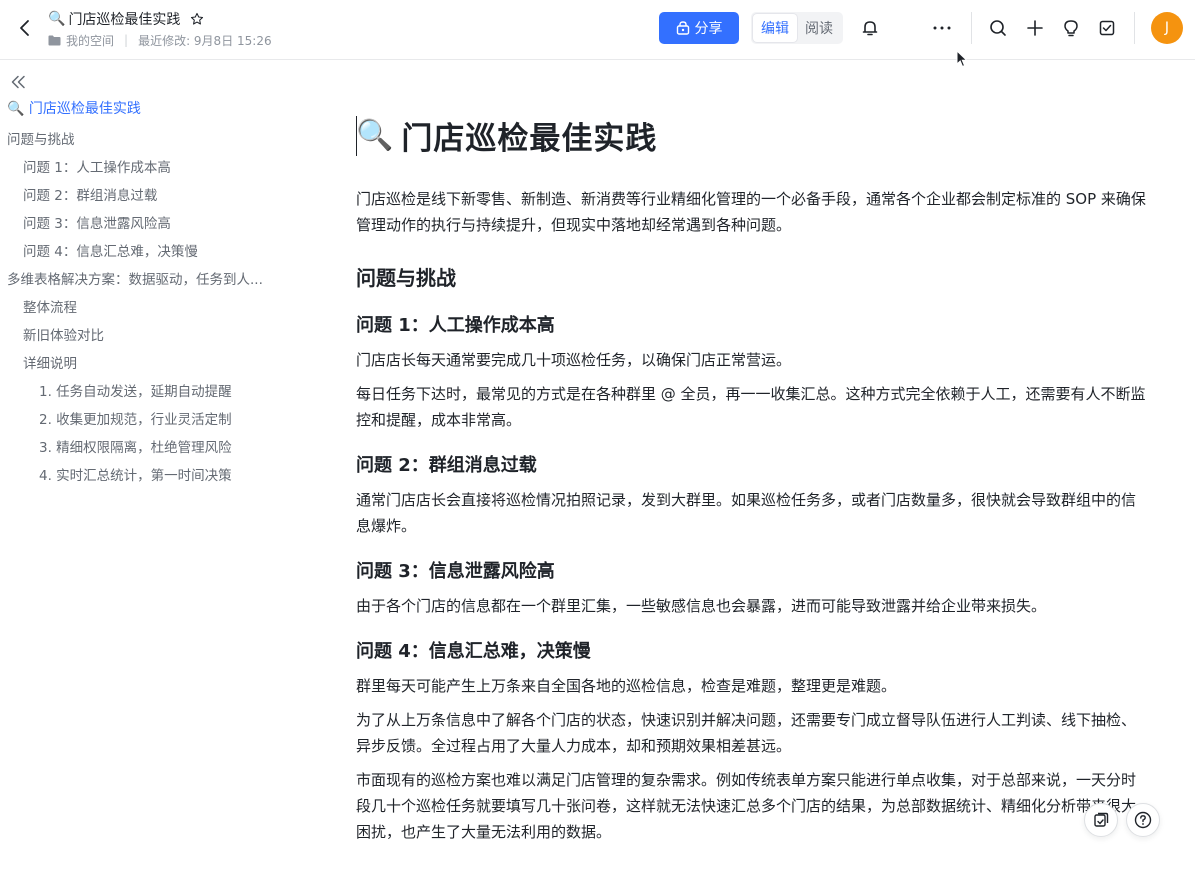 Image resolution: width=1195 pixels, height=870 pixels. I want to click on checkbox-icon, so click(1107, 28).